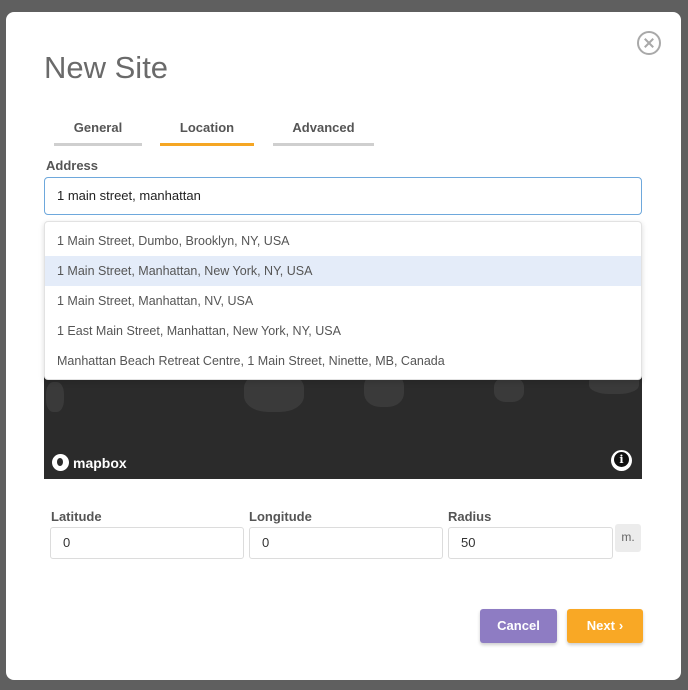 The image size is (688, 690). What do you see at coordinates (106, 67) in the screenshot?
I see `dialog-title: New Site` at bounding box center [106, 67].